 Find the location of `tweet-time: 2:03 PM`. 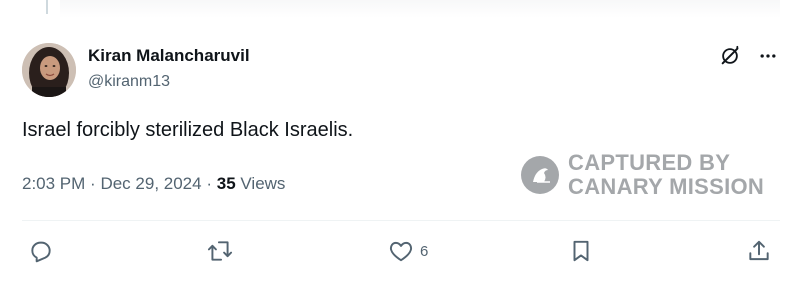

tweet-time: 2:03 PM is located at coordinates (53, 183).